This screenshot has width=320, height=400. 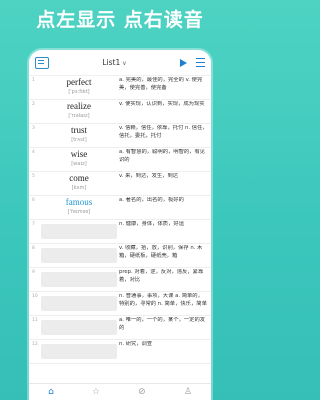 What do you see at coordinates (163, 300) in the screenshot?
I see `definition-text: n. 普通事，事项，大课 a. 简单的，特别的，寻常的 n. 简单，快乐，简单` at bounding box center [163, 300].